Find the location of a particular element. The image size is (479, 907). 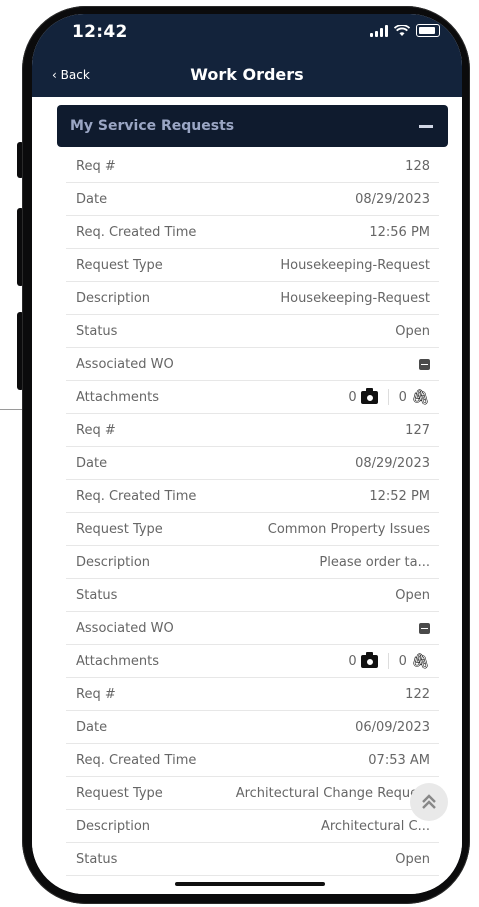

table-row: Request Type Architectural Change Request is located at coordinates (252, 793).